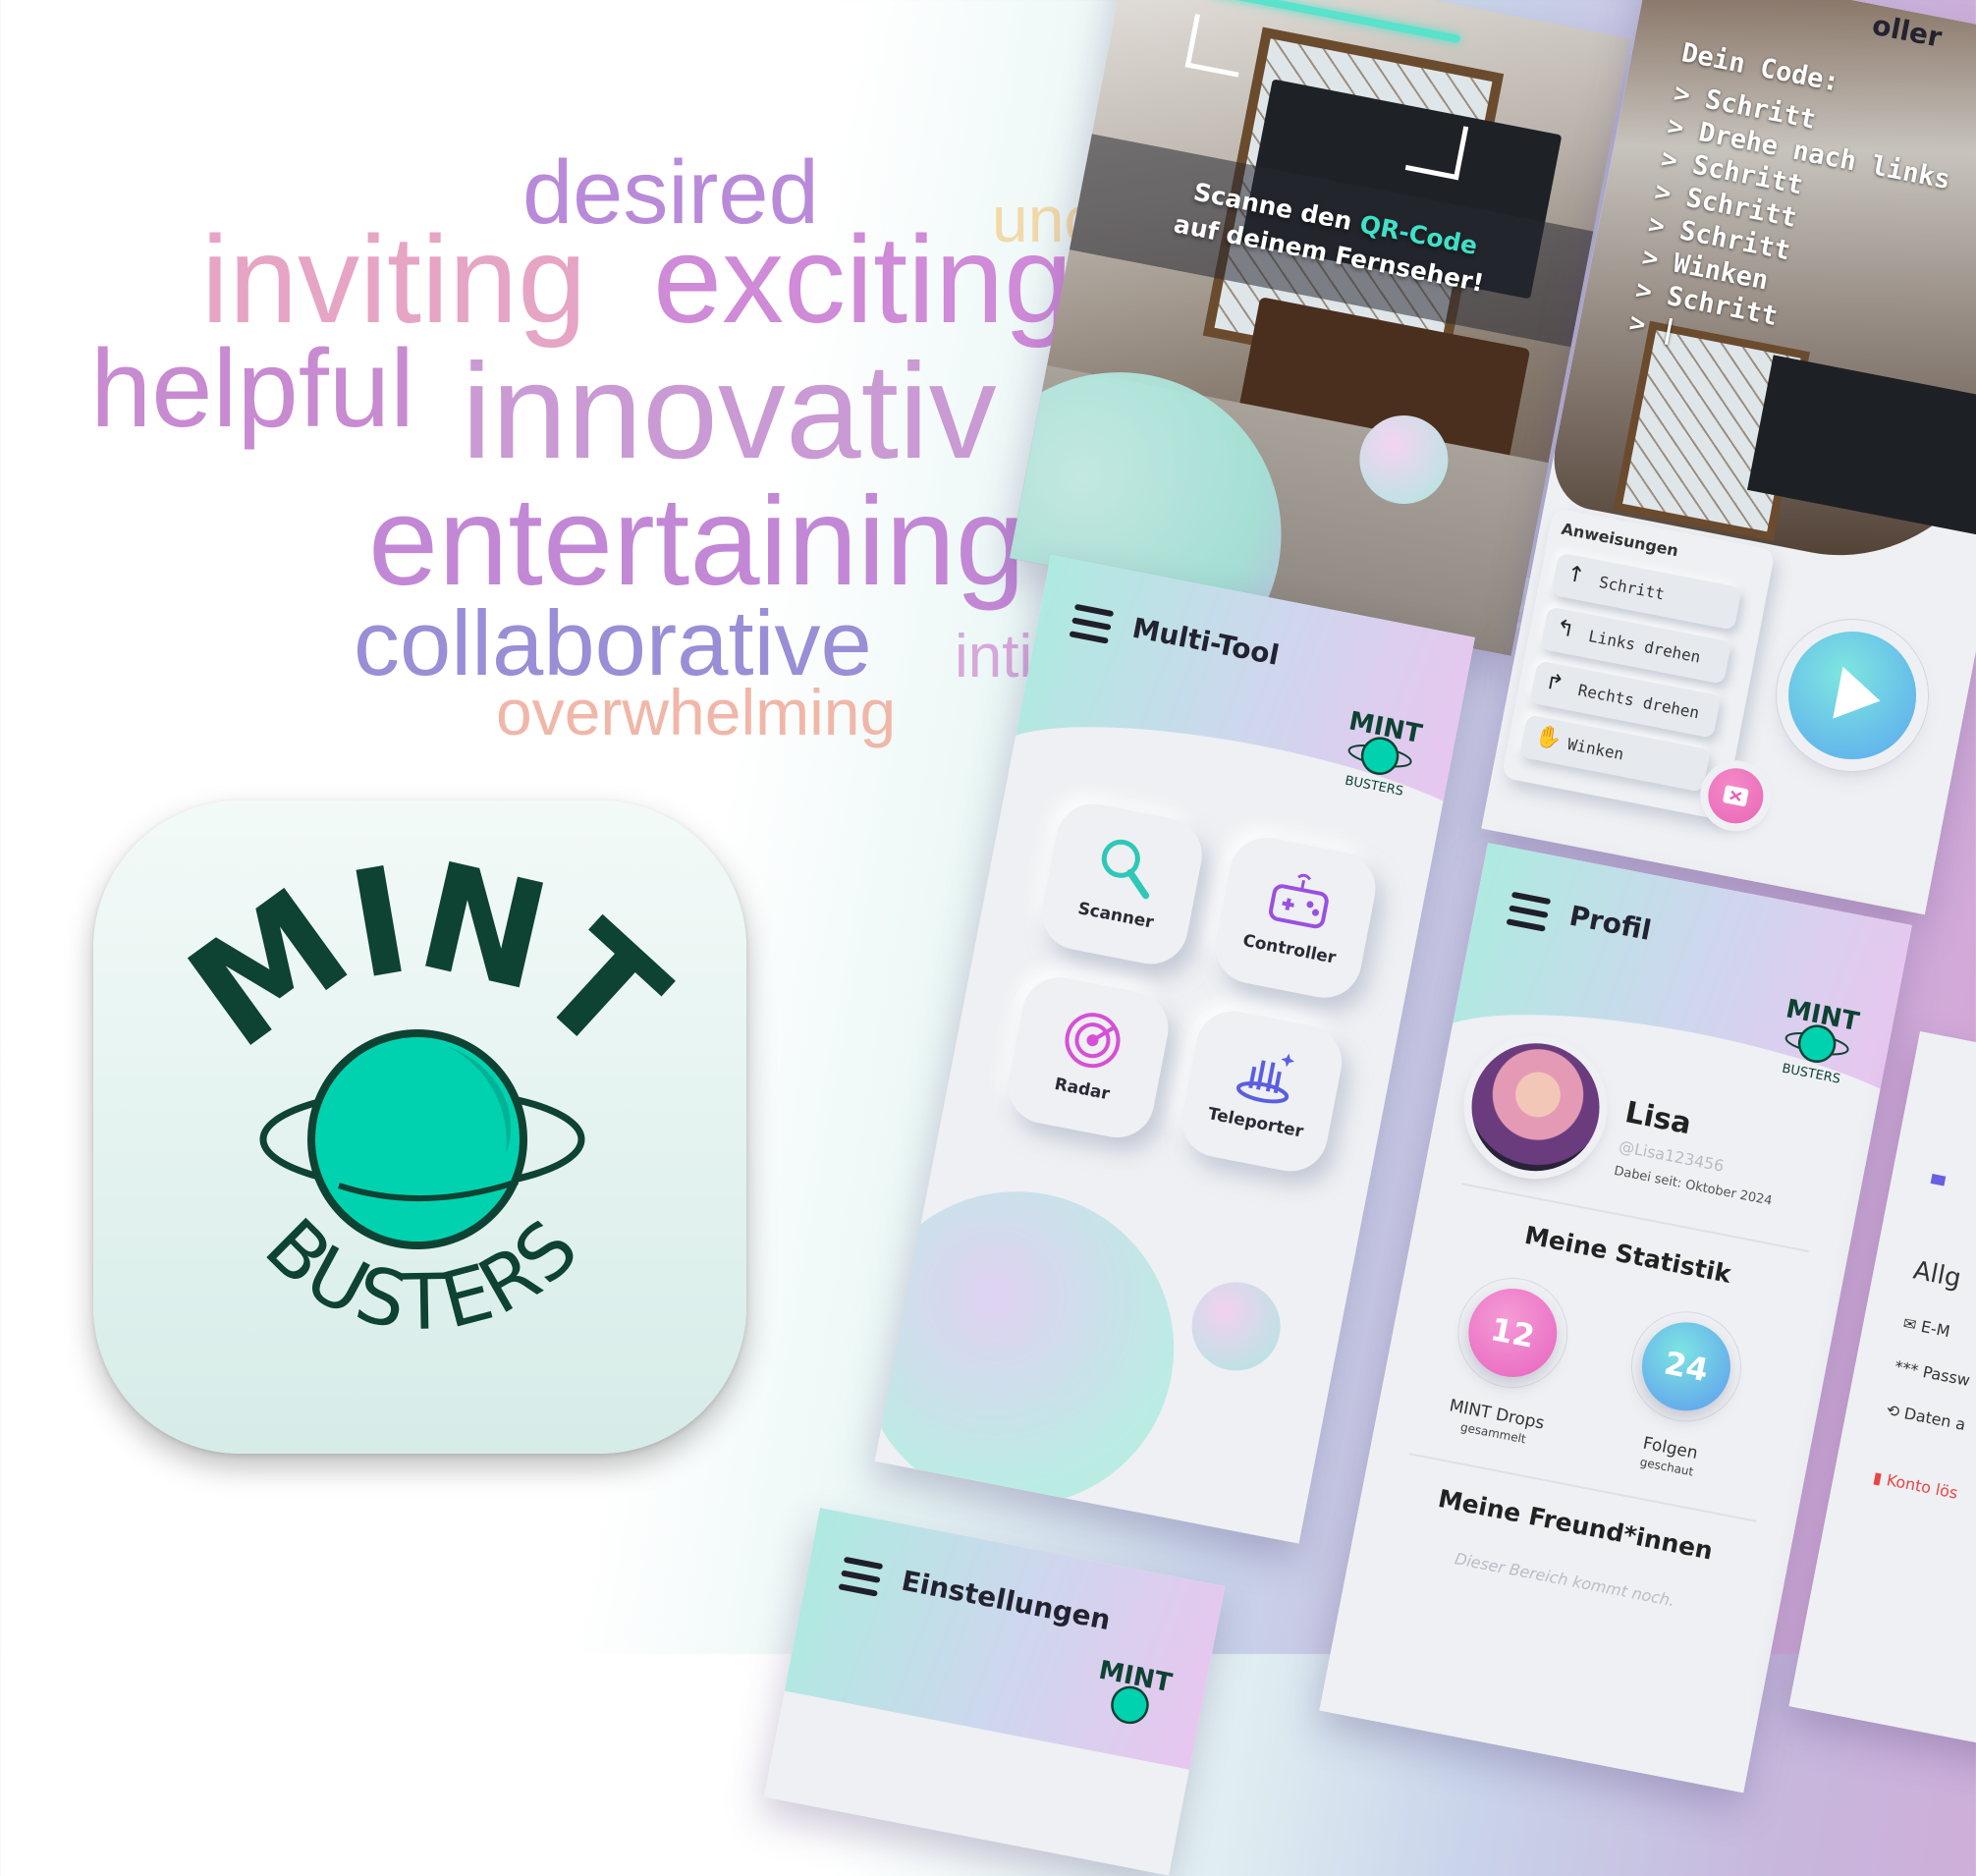 Image resolution: width=1976 pixels, height=1876 pixels. What do you see at coordinates (1037, 1348) in the screenshot?
I see `blob-large` at bounding box center [1037, 1348].